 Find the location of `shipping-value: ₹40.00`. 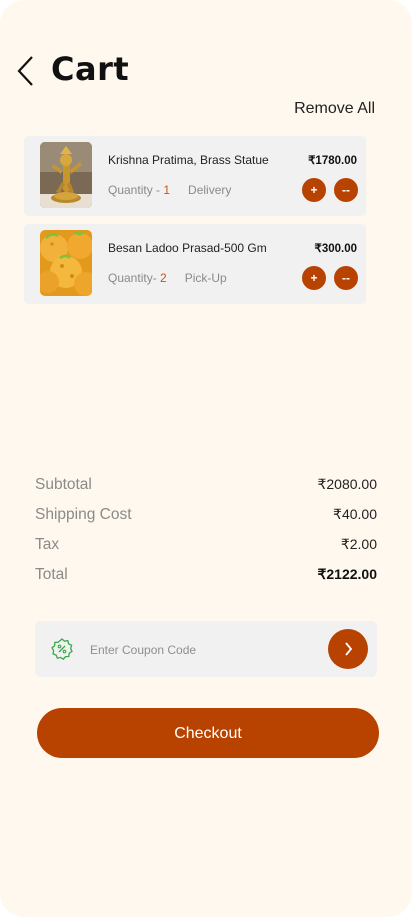

shipping-value: ₹40.00 is located at coordinates (355, 514).